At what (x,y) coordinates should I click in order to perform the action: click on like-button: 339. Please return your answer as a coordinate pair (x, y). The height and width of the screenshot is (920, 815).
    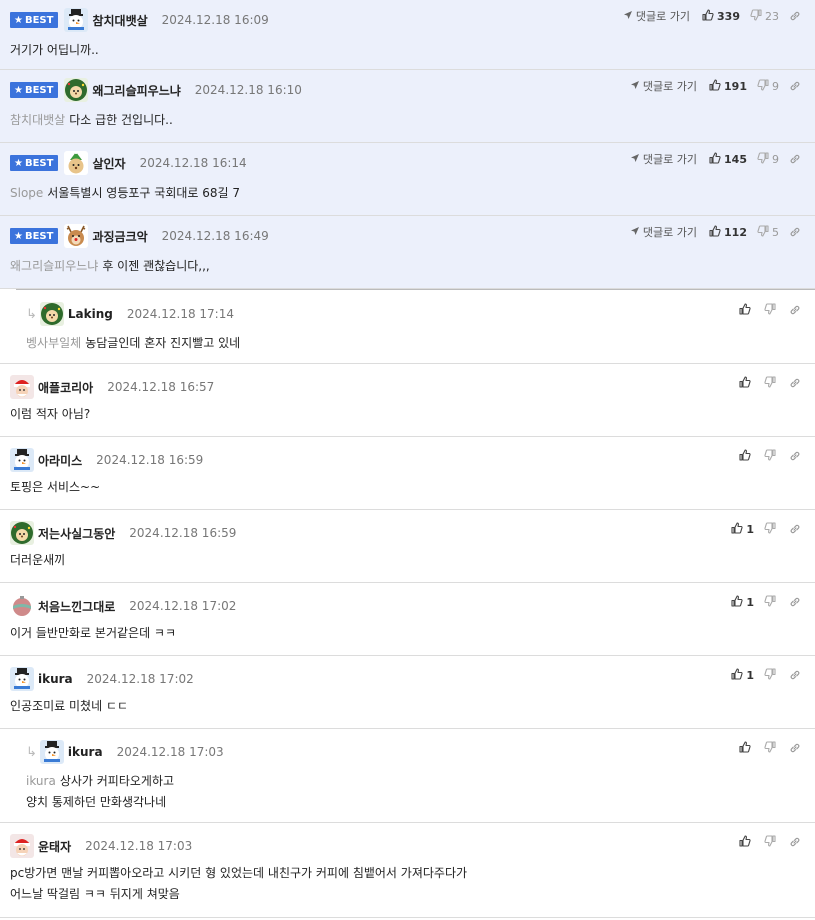
    Looking at the image, I should click on (721, 16).